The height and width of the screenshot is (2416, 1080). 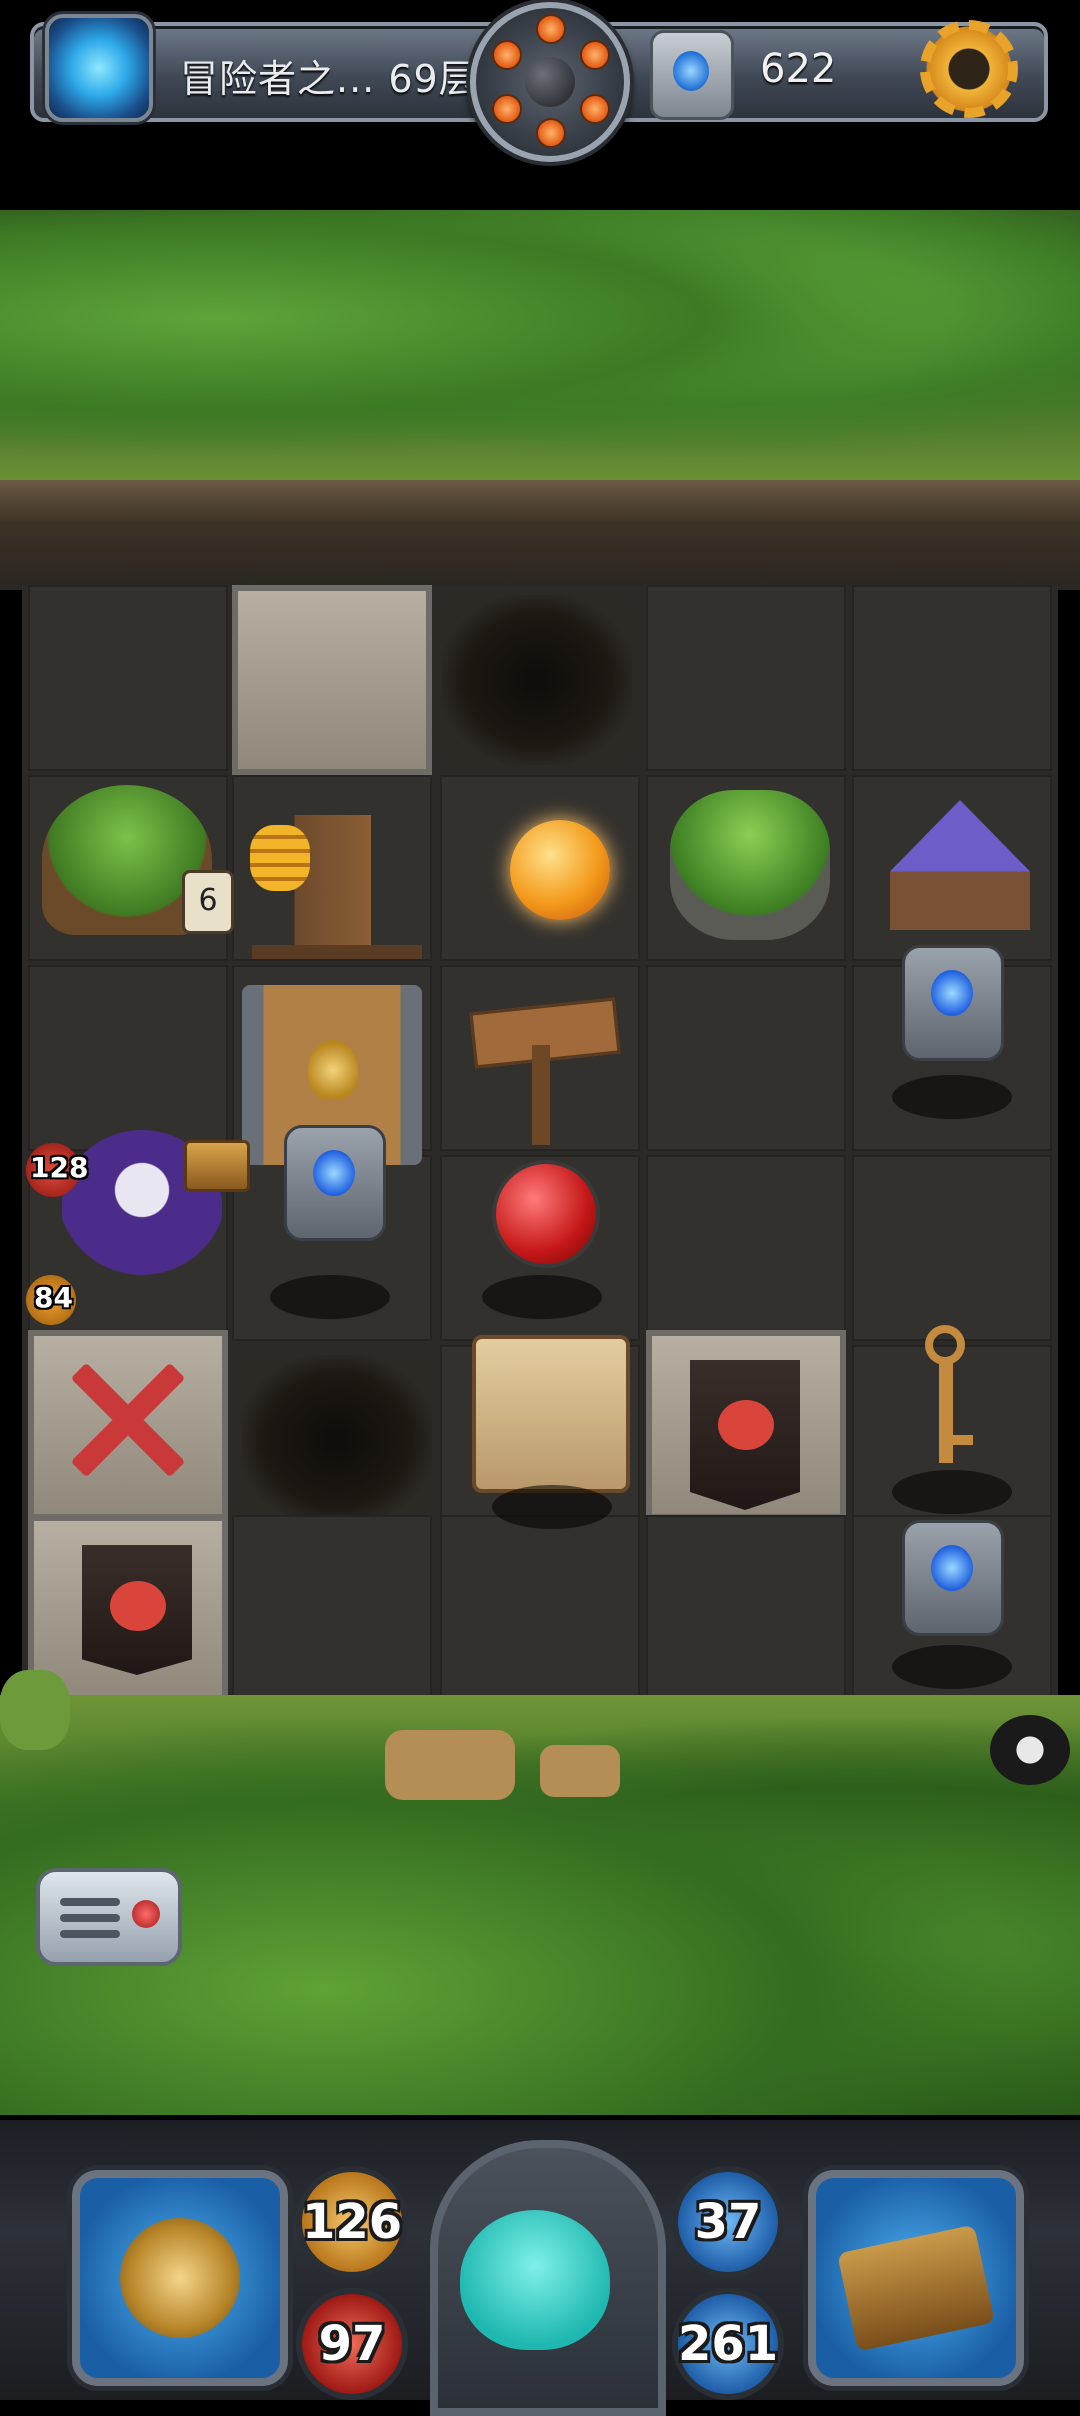 What do you see at coordinates (969, 69) in the screenshot?
I see `gear-icon` at bounding box center [969, 69].